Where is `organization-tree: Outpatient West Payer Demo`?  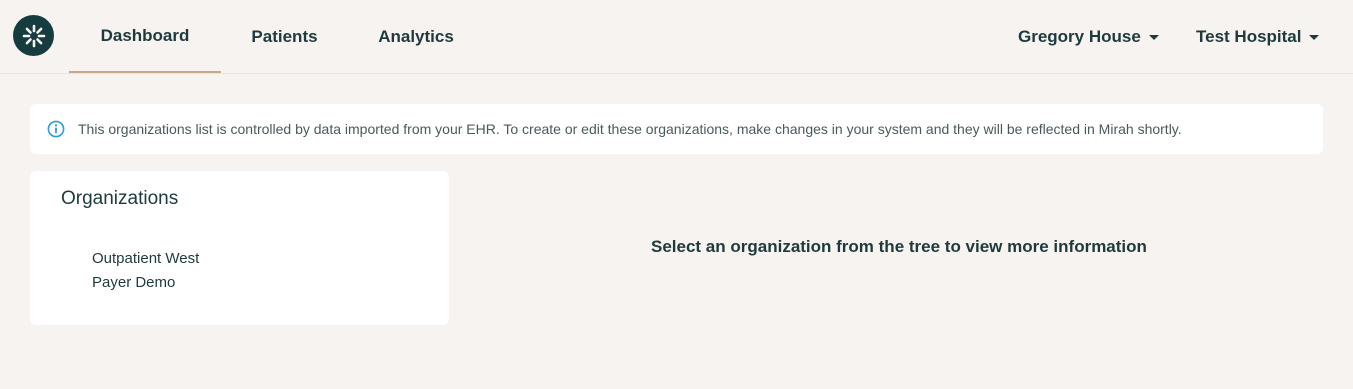
organization-tree: Outpatient West Payer Demo is located at coordinates (145, 271).